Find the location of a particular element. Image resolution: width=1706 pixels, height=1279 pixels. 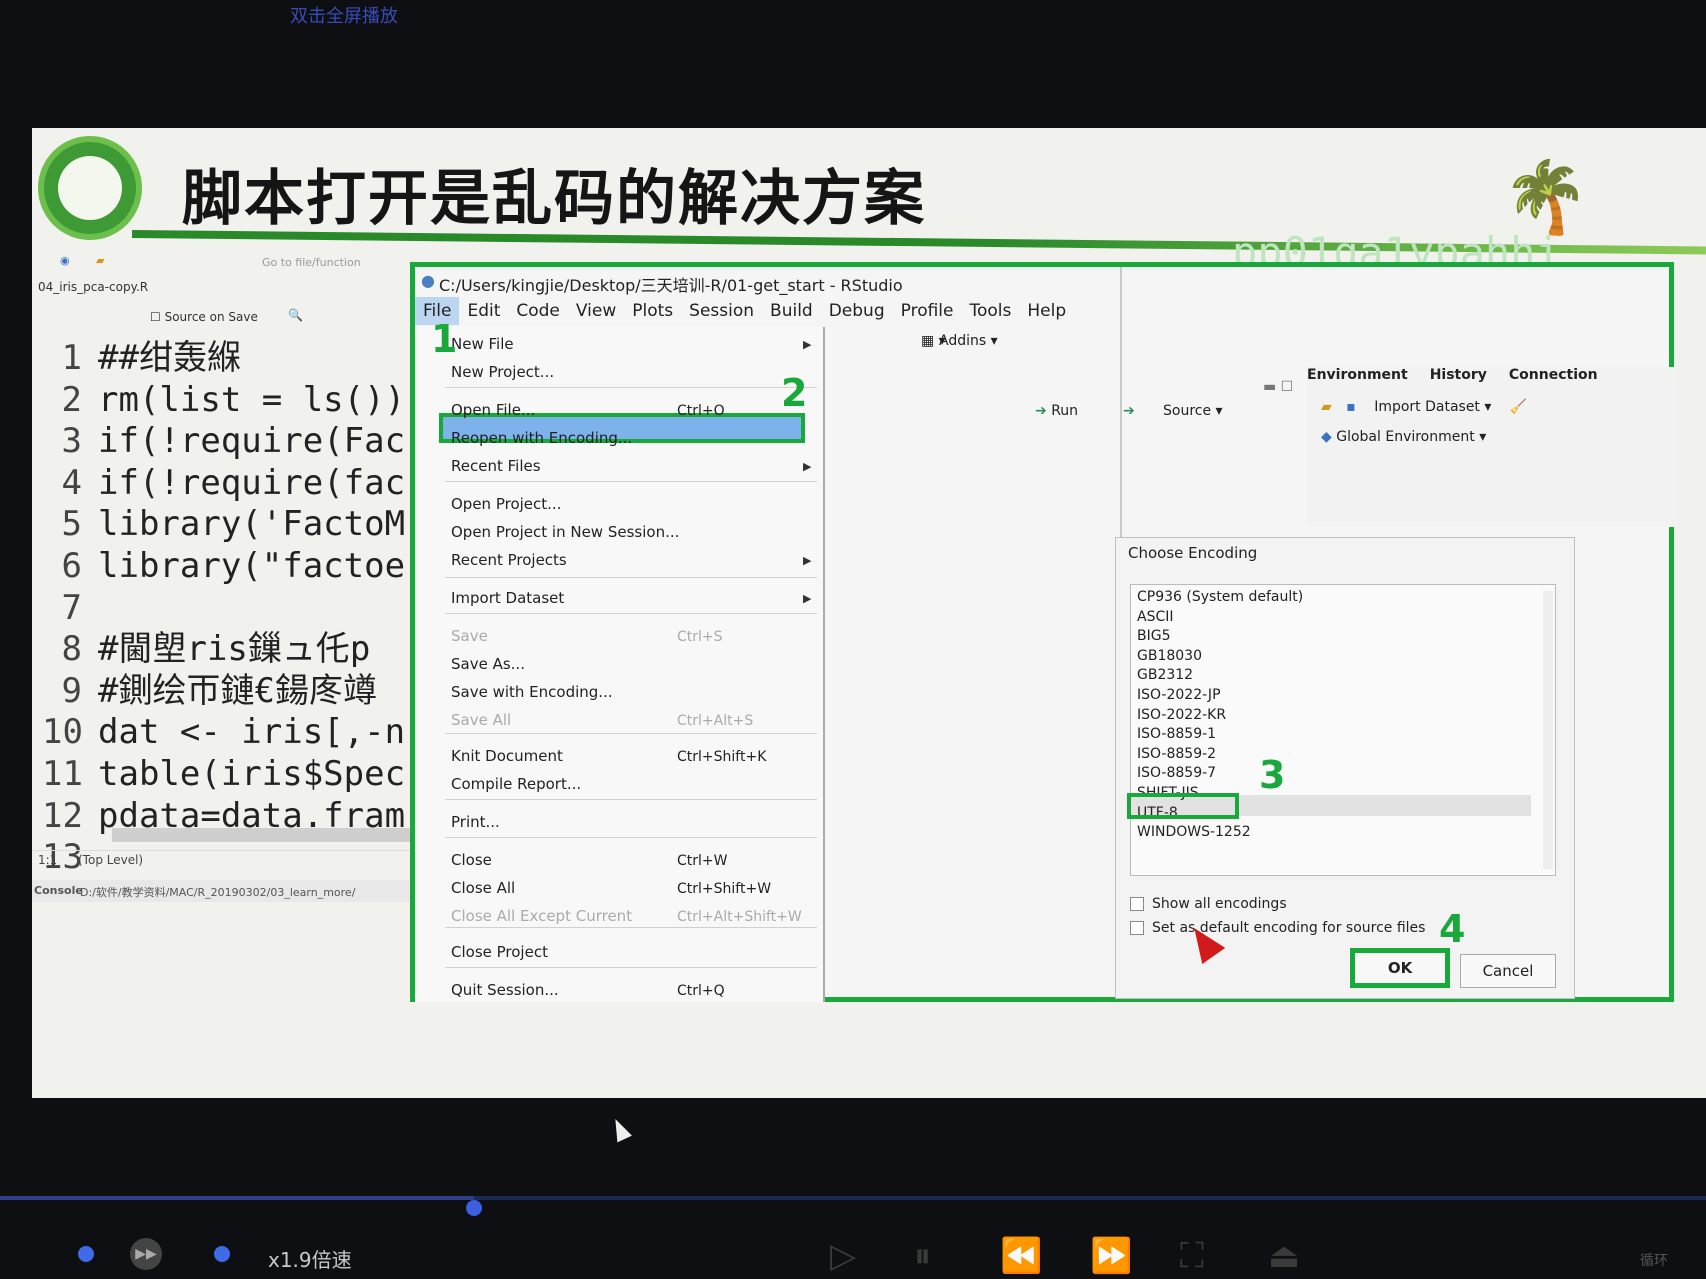

open-folder-icon: ▰ is located at coordinates (1326, 407).